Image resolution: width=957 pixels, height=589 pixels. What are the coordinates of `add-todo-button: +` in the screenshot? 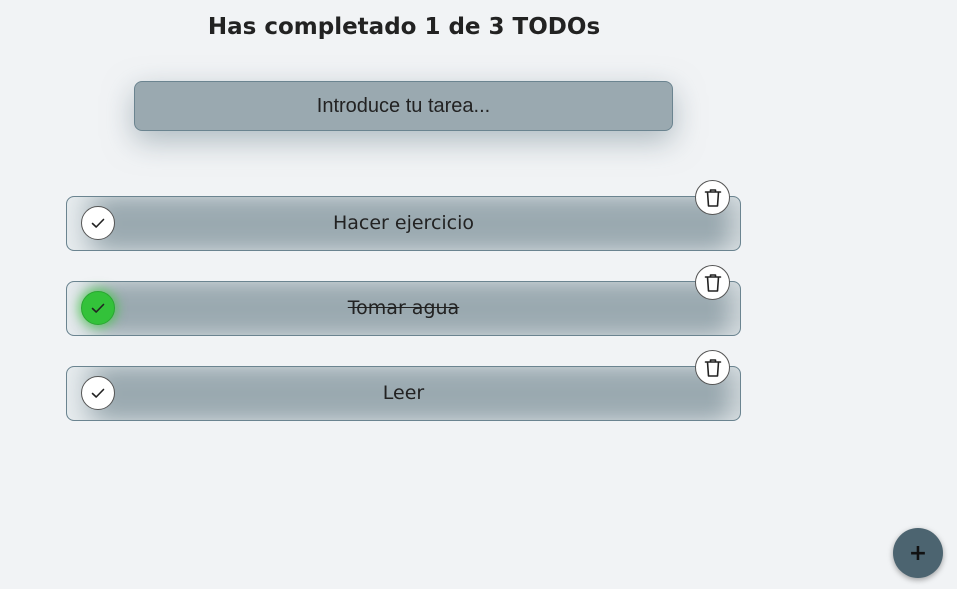 It's located at (918, 553).